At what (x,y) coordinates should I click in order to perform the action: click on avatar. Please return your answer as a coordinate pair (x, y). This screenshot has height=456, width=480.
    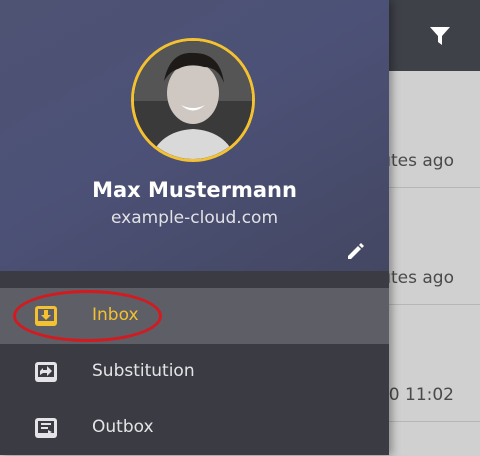
    Looking at the image, I should click on (193, 100).